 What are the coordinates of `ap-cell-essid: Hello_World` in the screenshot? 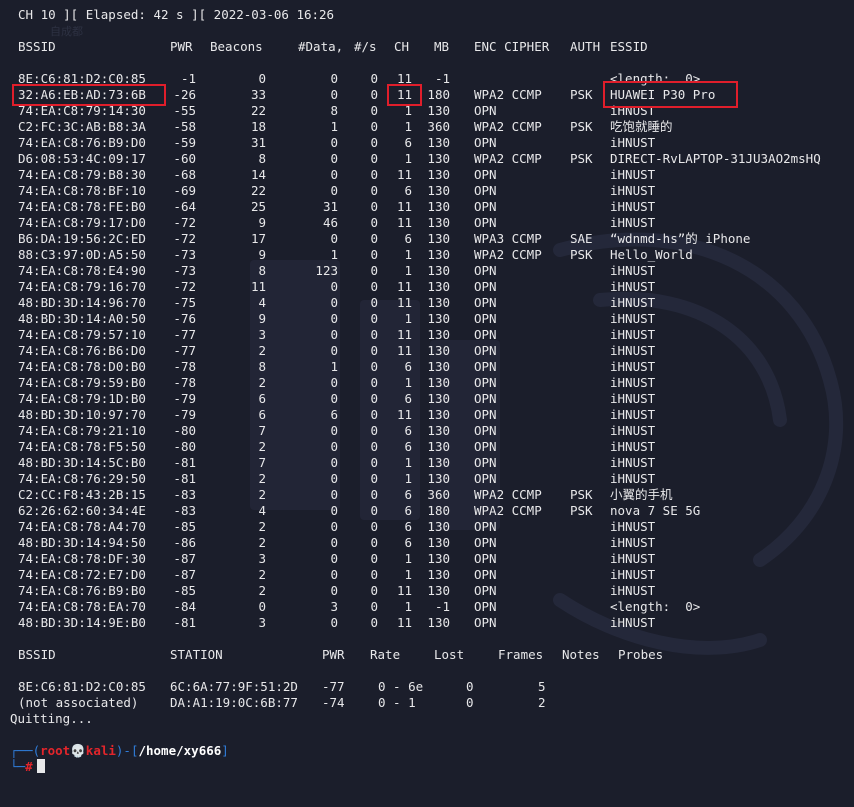 It's located at (651, 254).